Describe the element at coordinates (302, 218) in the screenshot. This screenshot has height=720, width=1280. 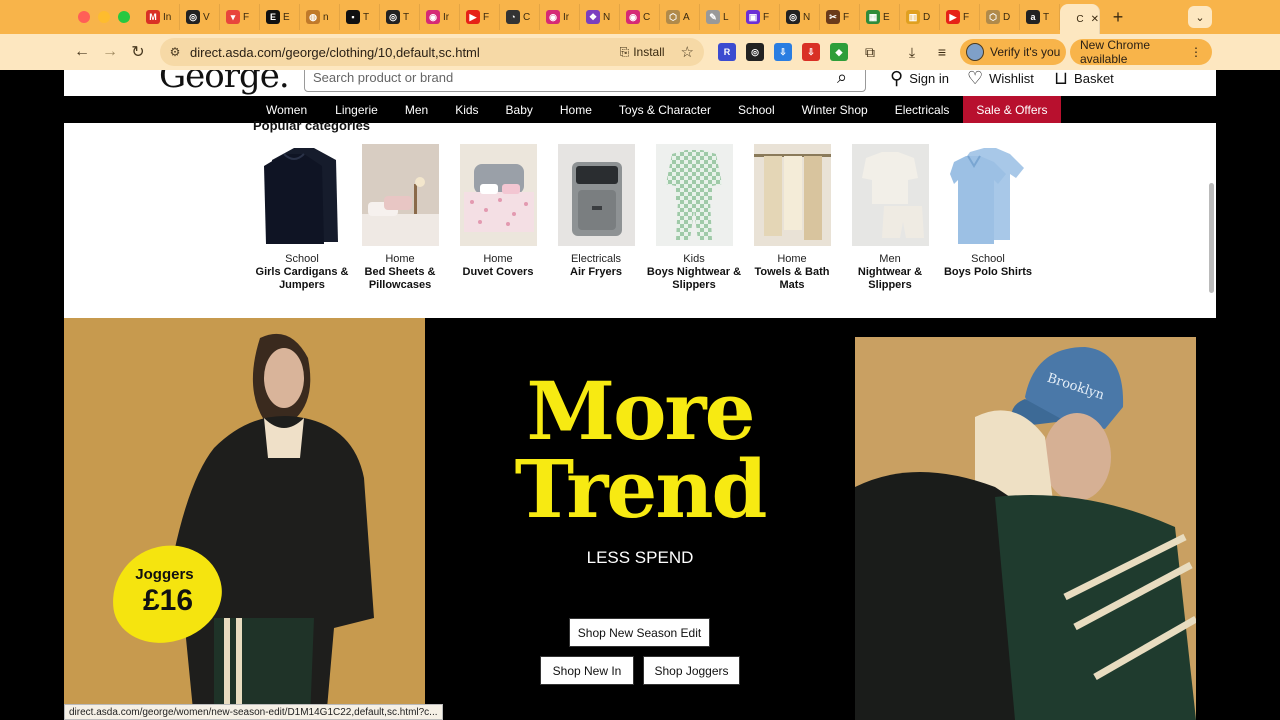
I see `category-card: School Girls Cardigans & Jumpers` at that location.